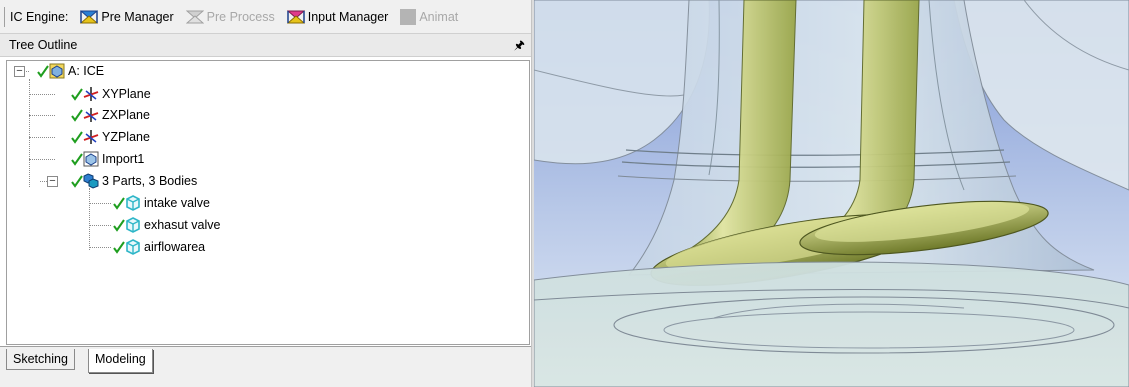 The height and width of the screenshot is (387, 1129). What do you see at coordinates (408, 16) in the screenshot?
I see `animate-icon` at bounding box center [408, 16].